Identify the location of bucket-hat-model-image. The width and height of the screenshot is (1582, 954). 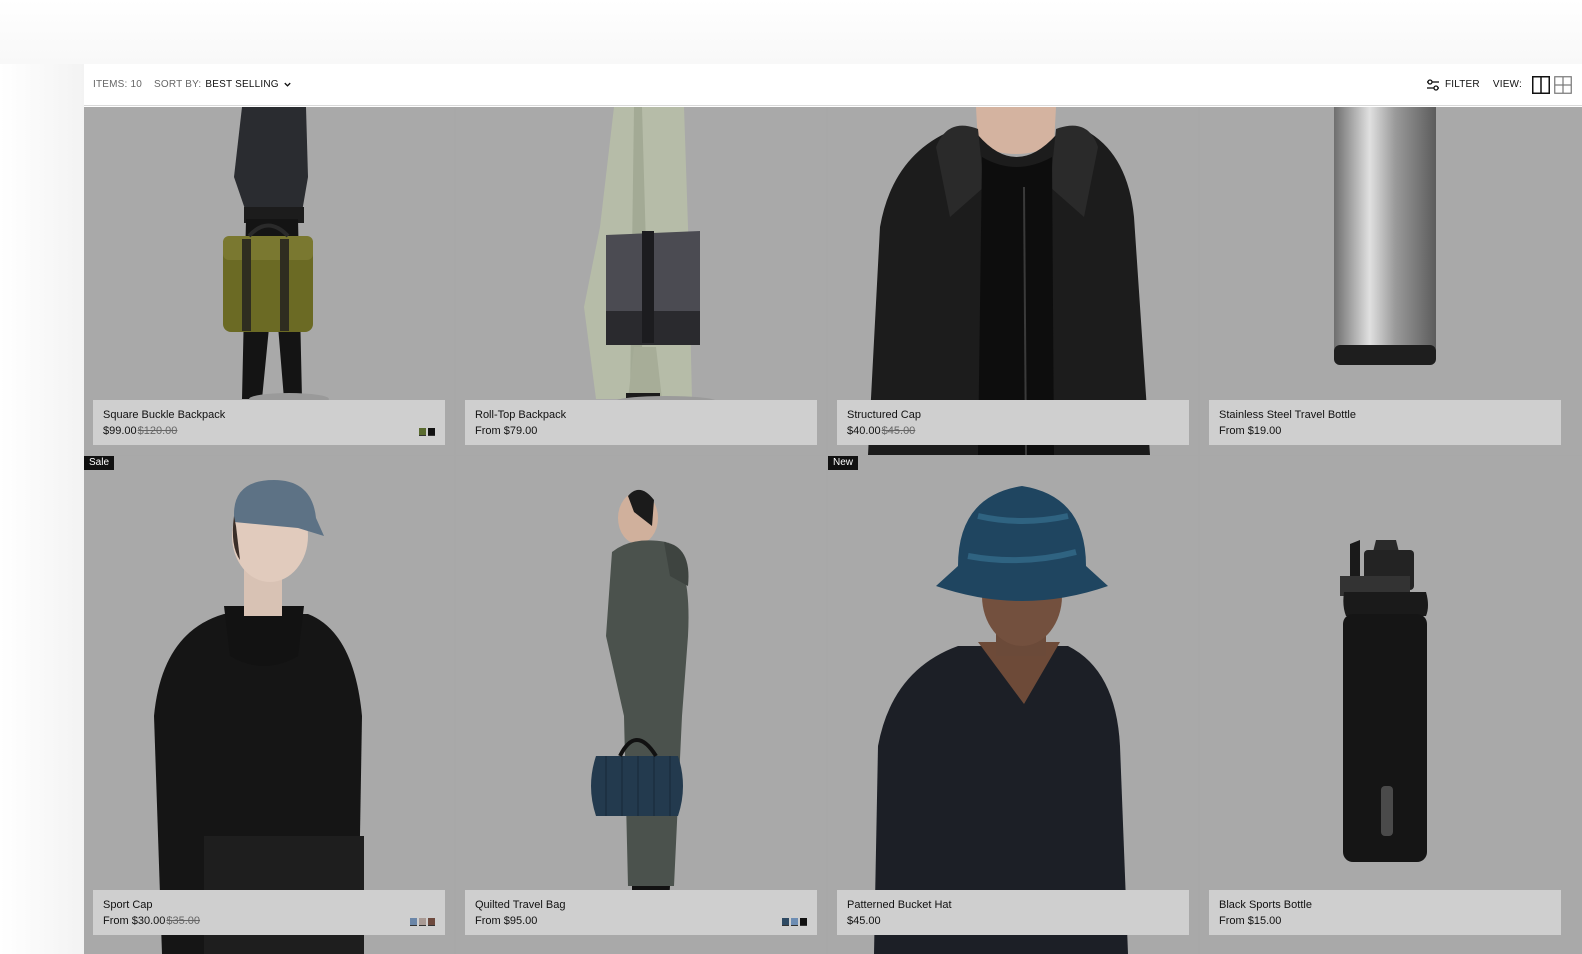
(1013, 705).